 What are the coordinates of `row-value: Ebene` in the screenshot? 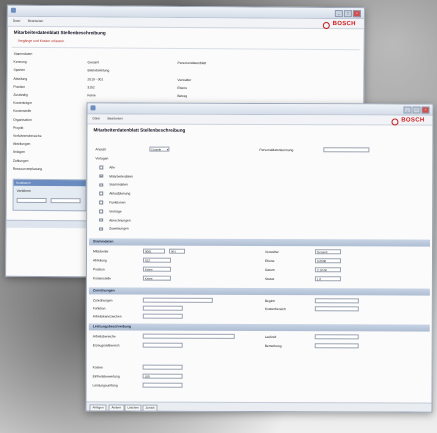 It's located at (182, 87).